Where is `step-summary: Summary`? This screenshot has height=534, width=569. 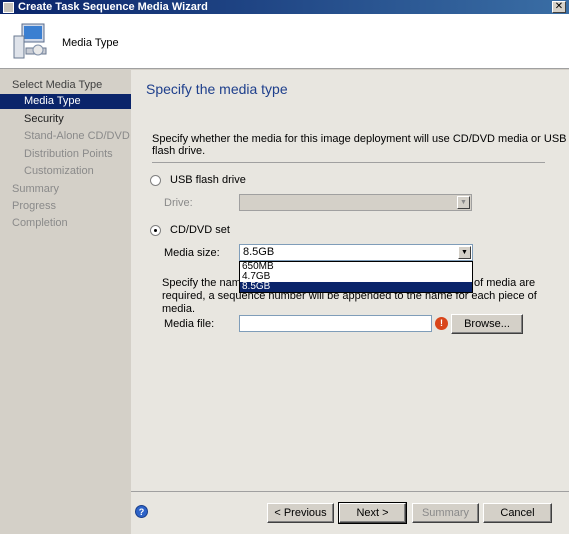
step-summary: Summary is located at coordinates (36, 189).